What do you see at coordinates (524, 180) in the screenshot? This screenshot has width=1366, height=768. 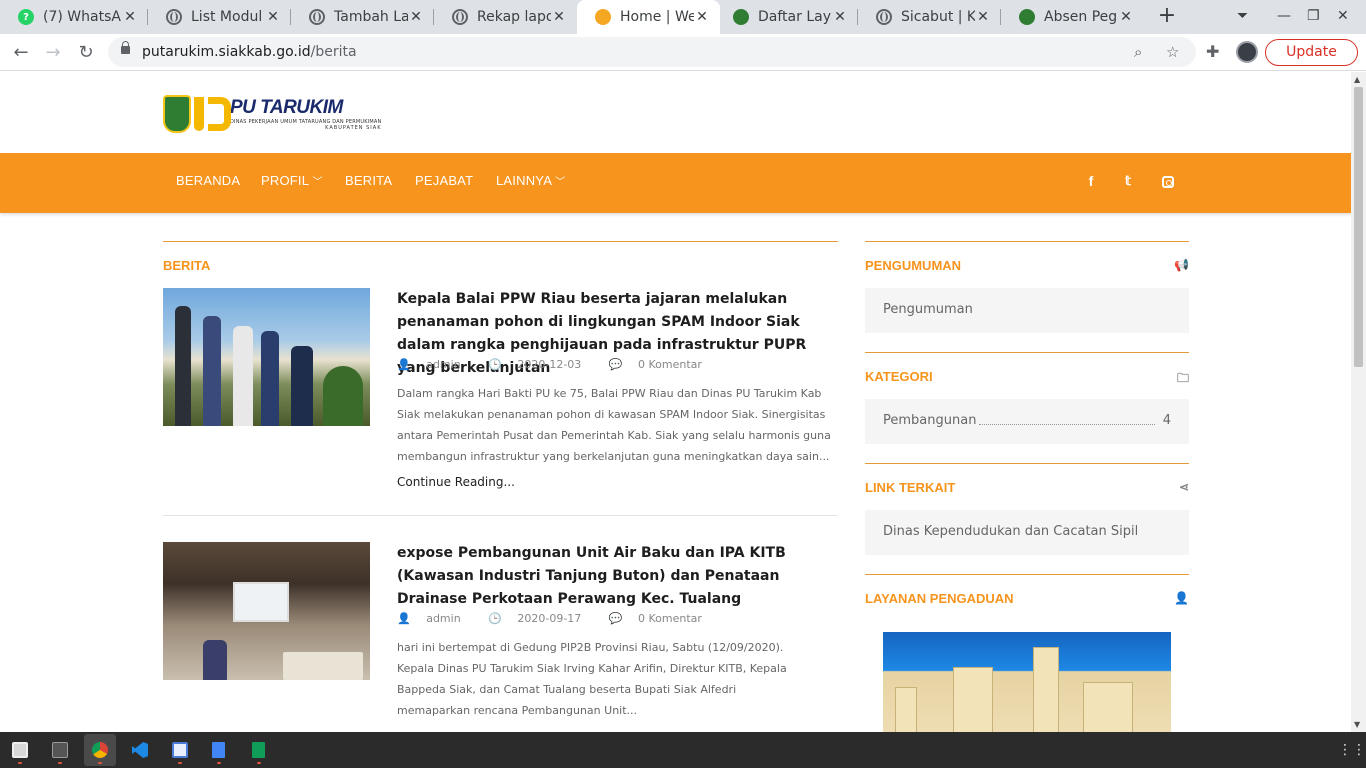 I see `nav-lainnya-label: LAINNYA` at bounding box center [524, 180].